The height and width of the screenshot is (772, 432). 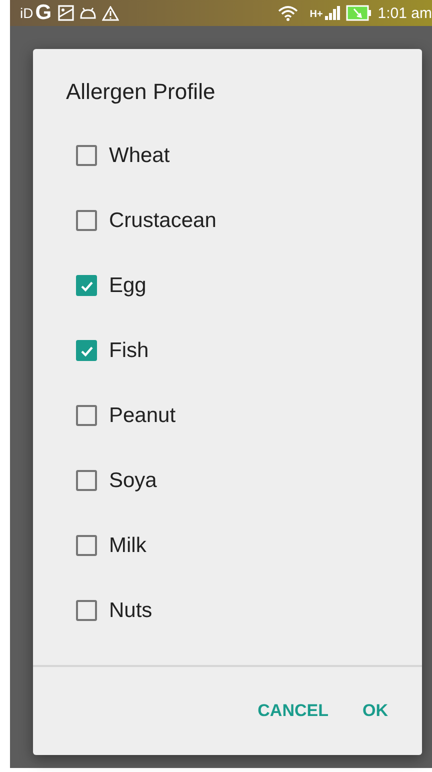 I want to click on robot-icon, so click(x=88, y=13).